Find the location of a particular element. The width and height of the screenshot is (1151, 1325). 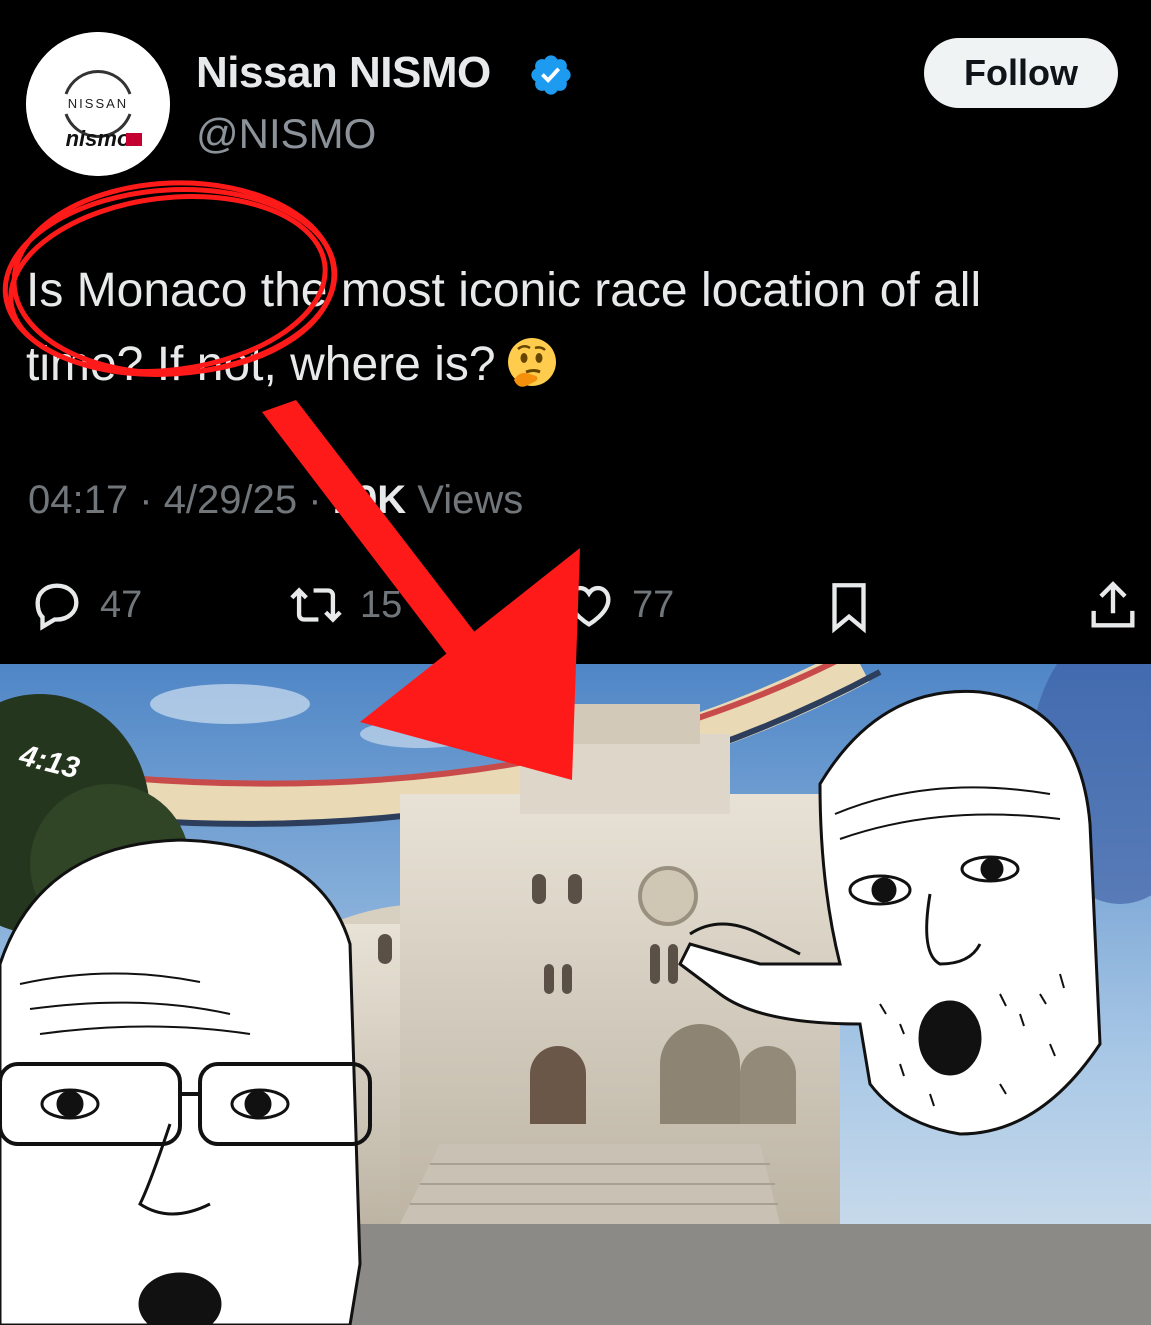

tweet-line-2-text: time? If not, where is? is located at coordinates (261, 364).